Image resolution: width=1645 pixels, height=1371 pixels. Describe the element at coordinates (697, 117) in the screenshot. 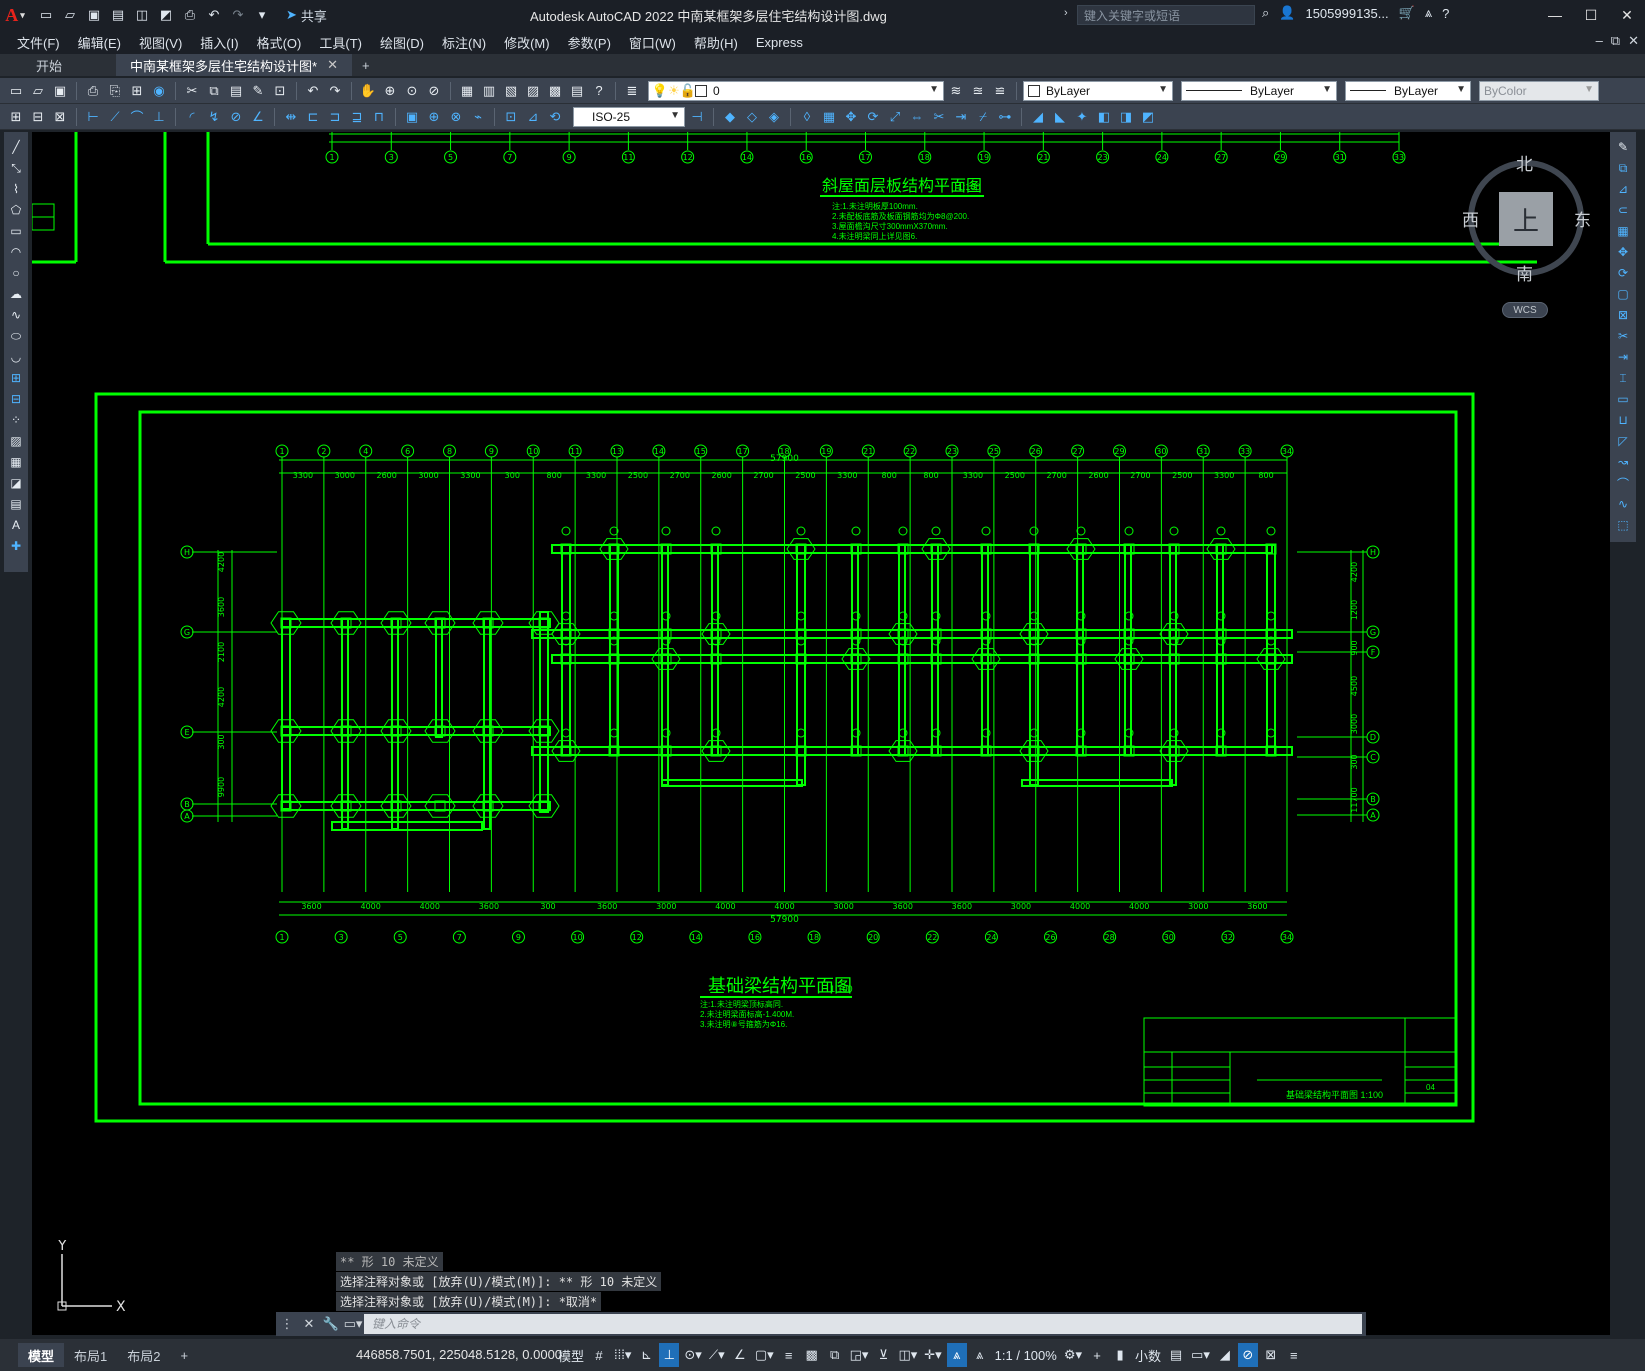

I see `dim-style-icon: ⊣` at that location.